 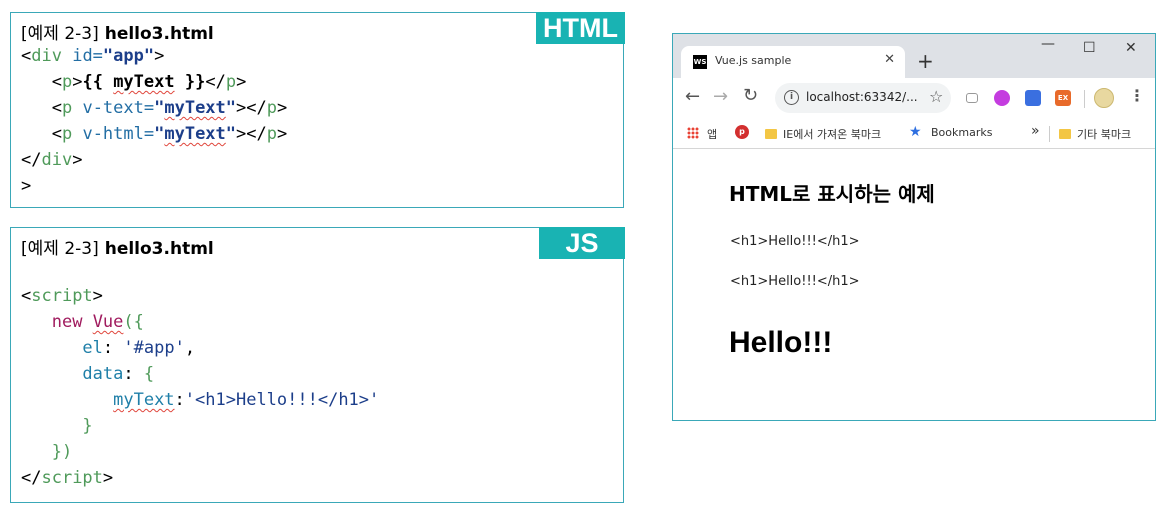 What do you see at coordinates (700, 62) in the screenshot?
I see `webstorm-favicon-icon: WS` at bounding box center [700, 62].